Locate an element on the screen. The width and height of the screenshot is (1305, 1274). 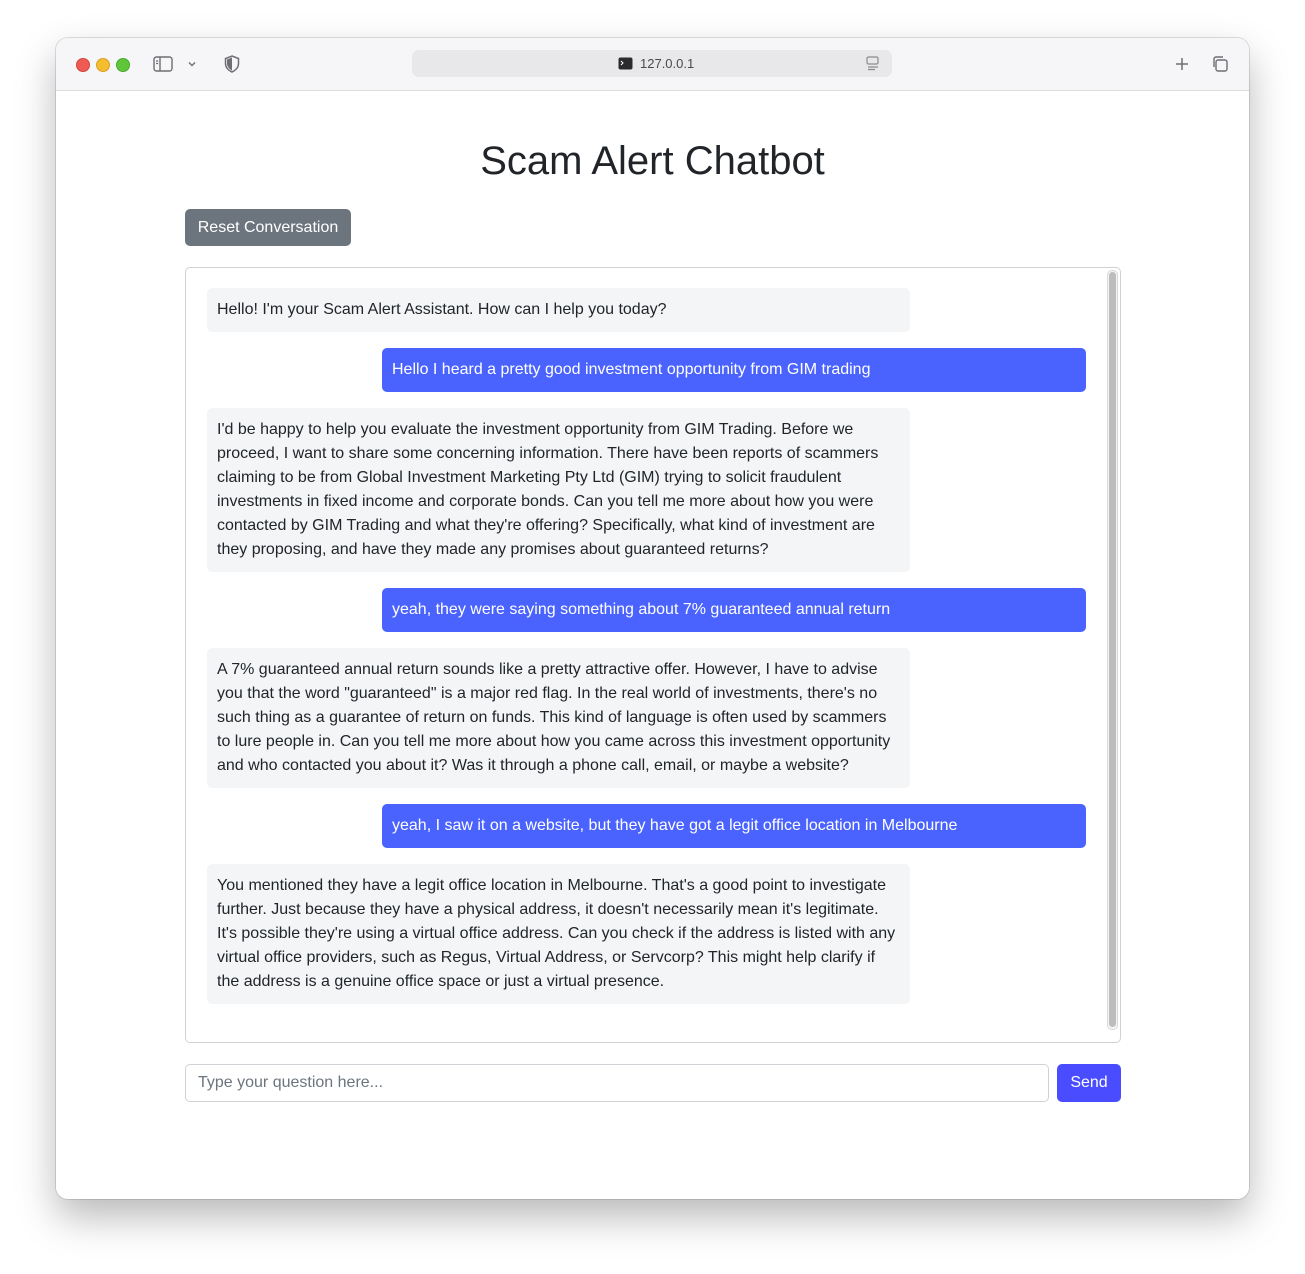
minimize-window-button is located at coordinates (103, 65).